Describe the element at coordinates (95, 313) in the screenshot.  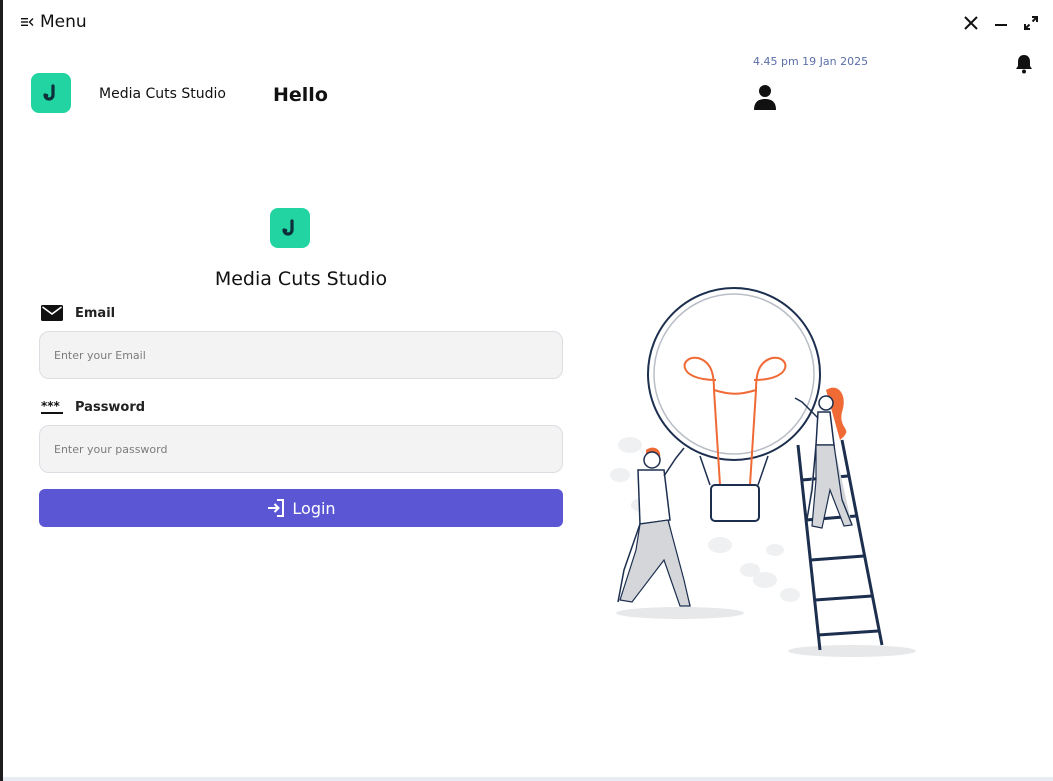
I see `email-label: Email` at that location.